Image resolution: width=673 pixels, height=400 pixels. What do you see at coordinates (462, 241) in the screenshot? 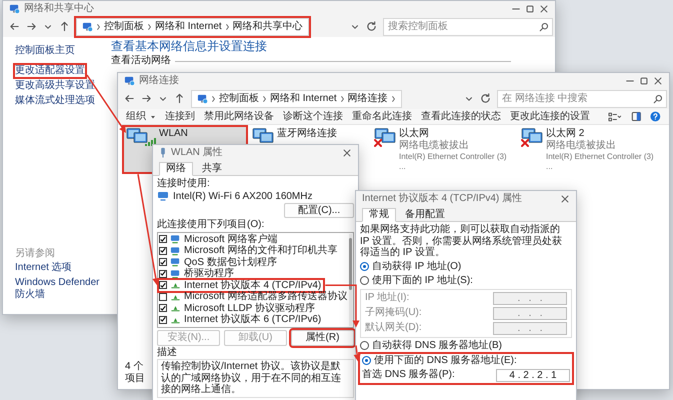
I see `intro-text: 如果网络支持此功能，则可以获取自动指派的 IP 设置。否则，你需要从网络系统管理员处获得适当的 IP 设置。` at bounding box center [462, 241].